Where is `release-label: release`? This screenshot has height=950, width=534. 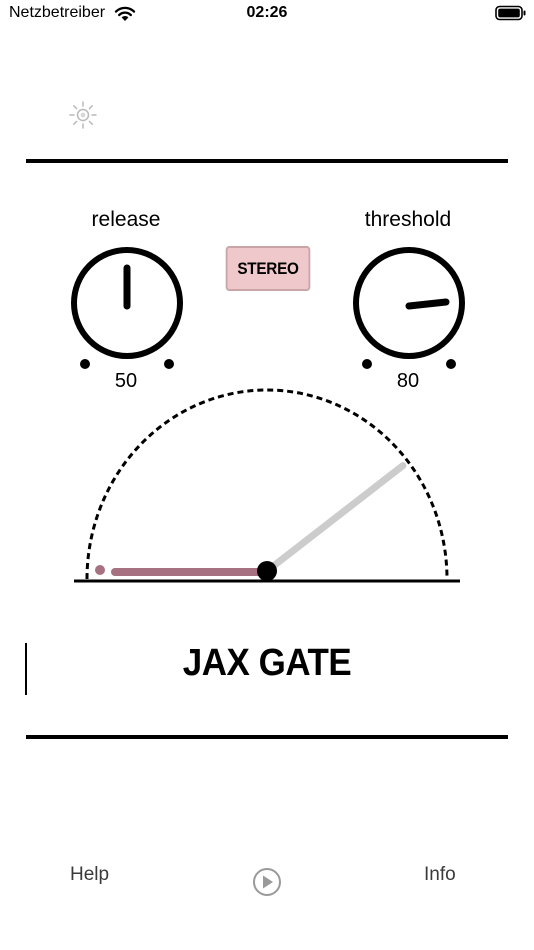
release-label: release is located at coordinates (126, 219).